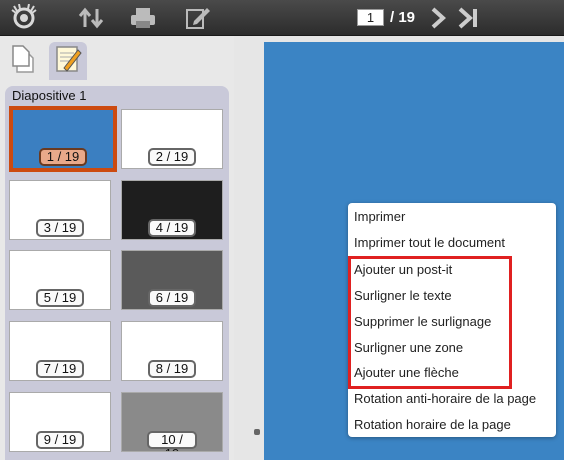  I want to click on viewer-logo-icon, so click(24, 18).